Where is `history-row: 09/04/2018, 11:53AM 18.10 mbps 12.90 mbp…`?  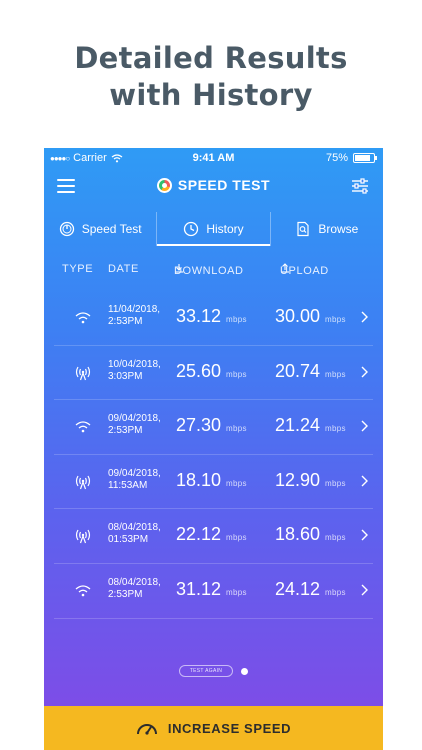
history-row: 09/04/2018, 11:53AM 18.10 mbps 12.90 mbp… is located at coordinates (213, 482).